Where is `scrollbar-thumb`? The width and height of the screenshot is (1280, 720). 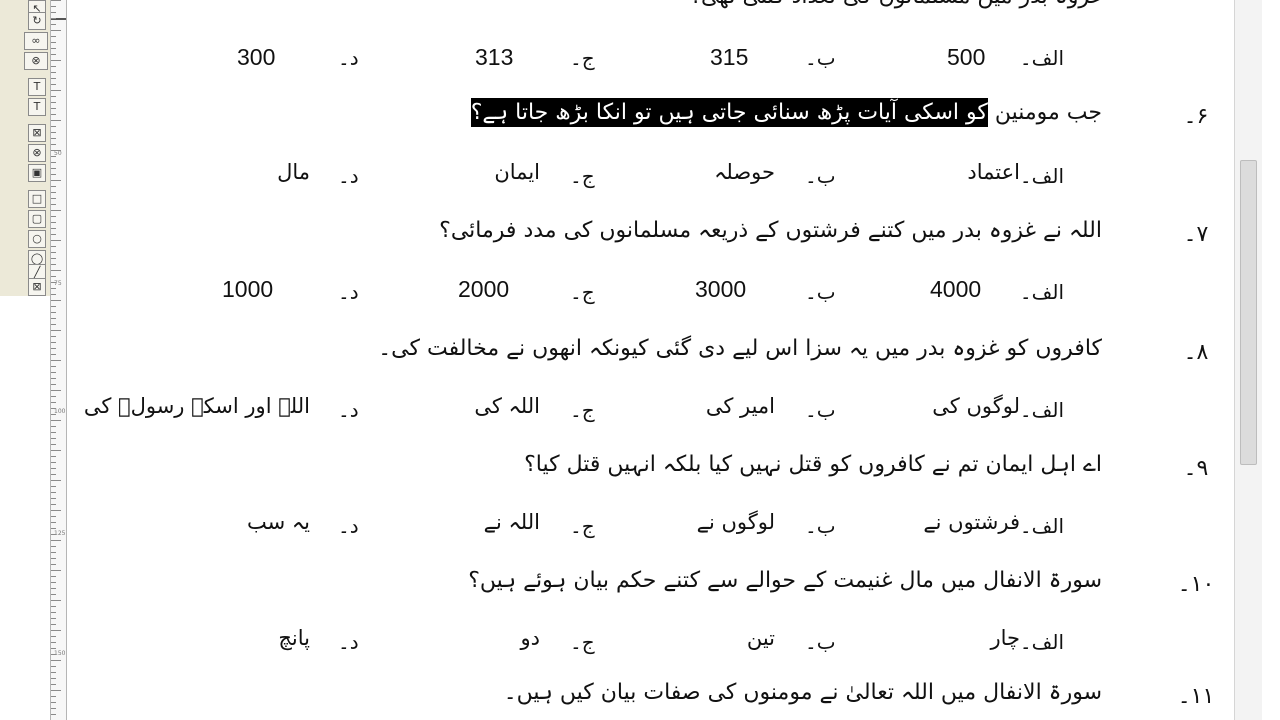 scrollbar-thumb is located at coordinates (1248, 312).